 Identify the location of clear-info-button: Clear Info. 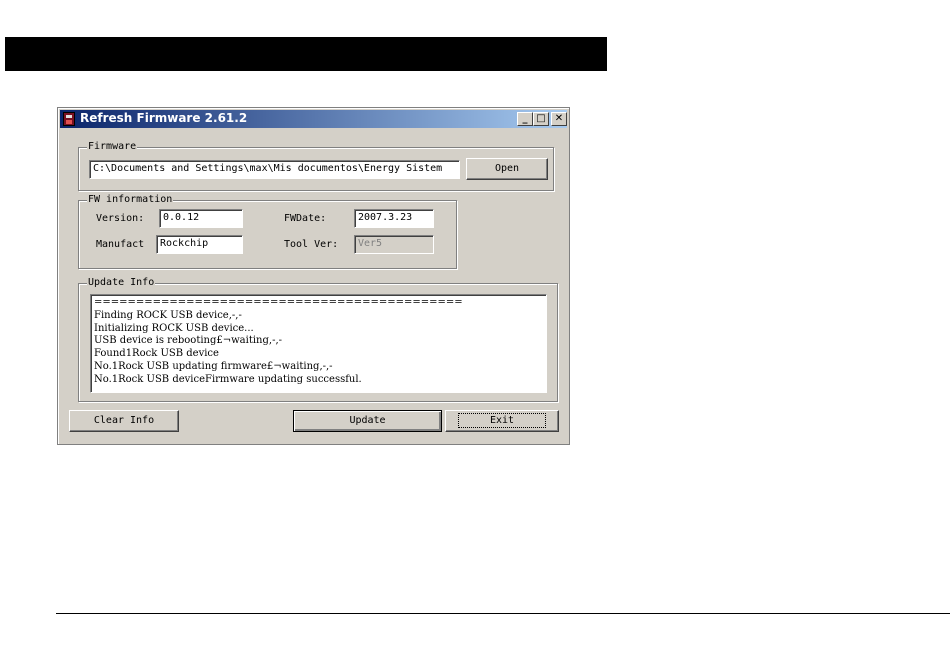
(124, 421).